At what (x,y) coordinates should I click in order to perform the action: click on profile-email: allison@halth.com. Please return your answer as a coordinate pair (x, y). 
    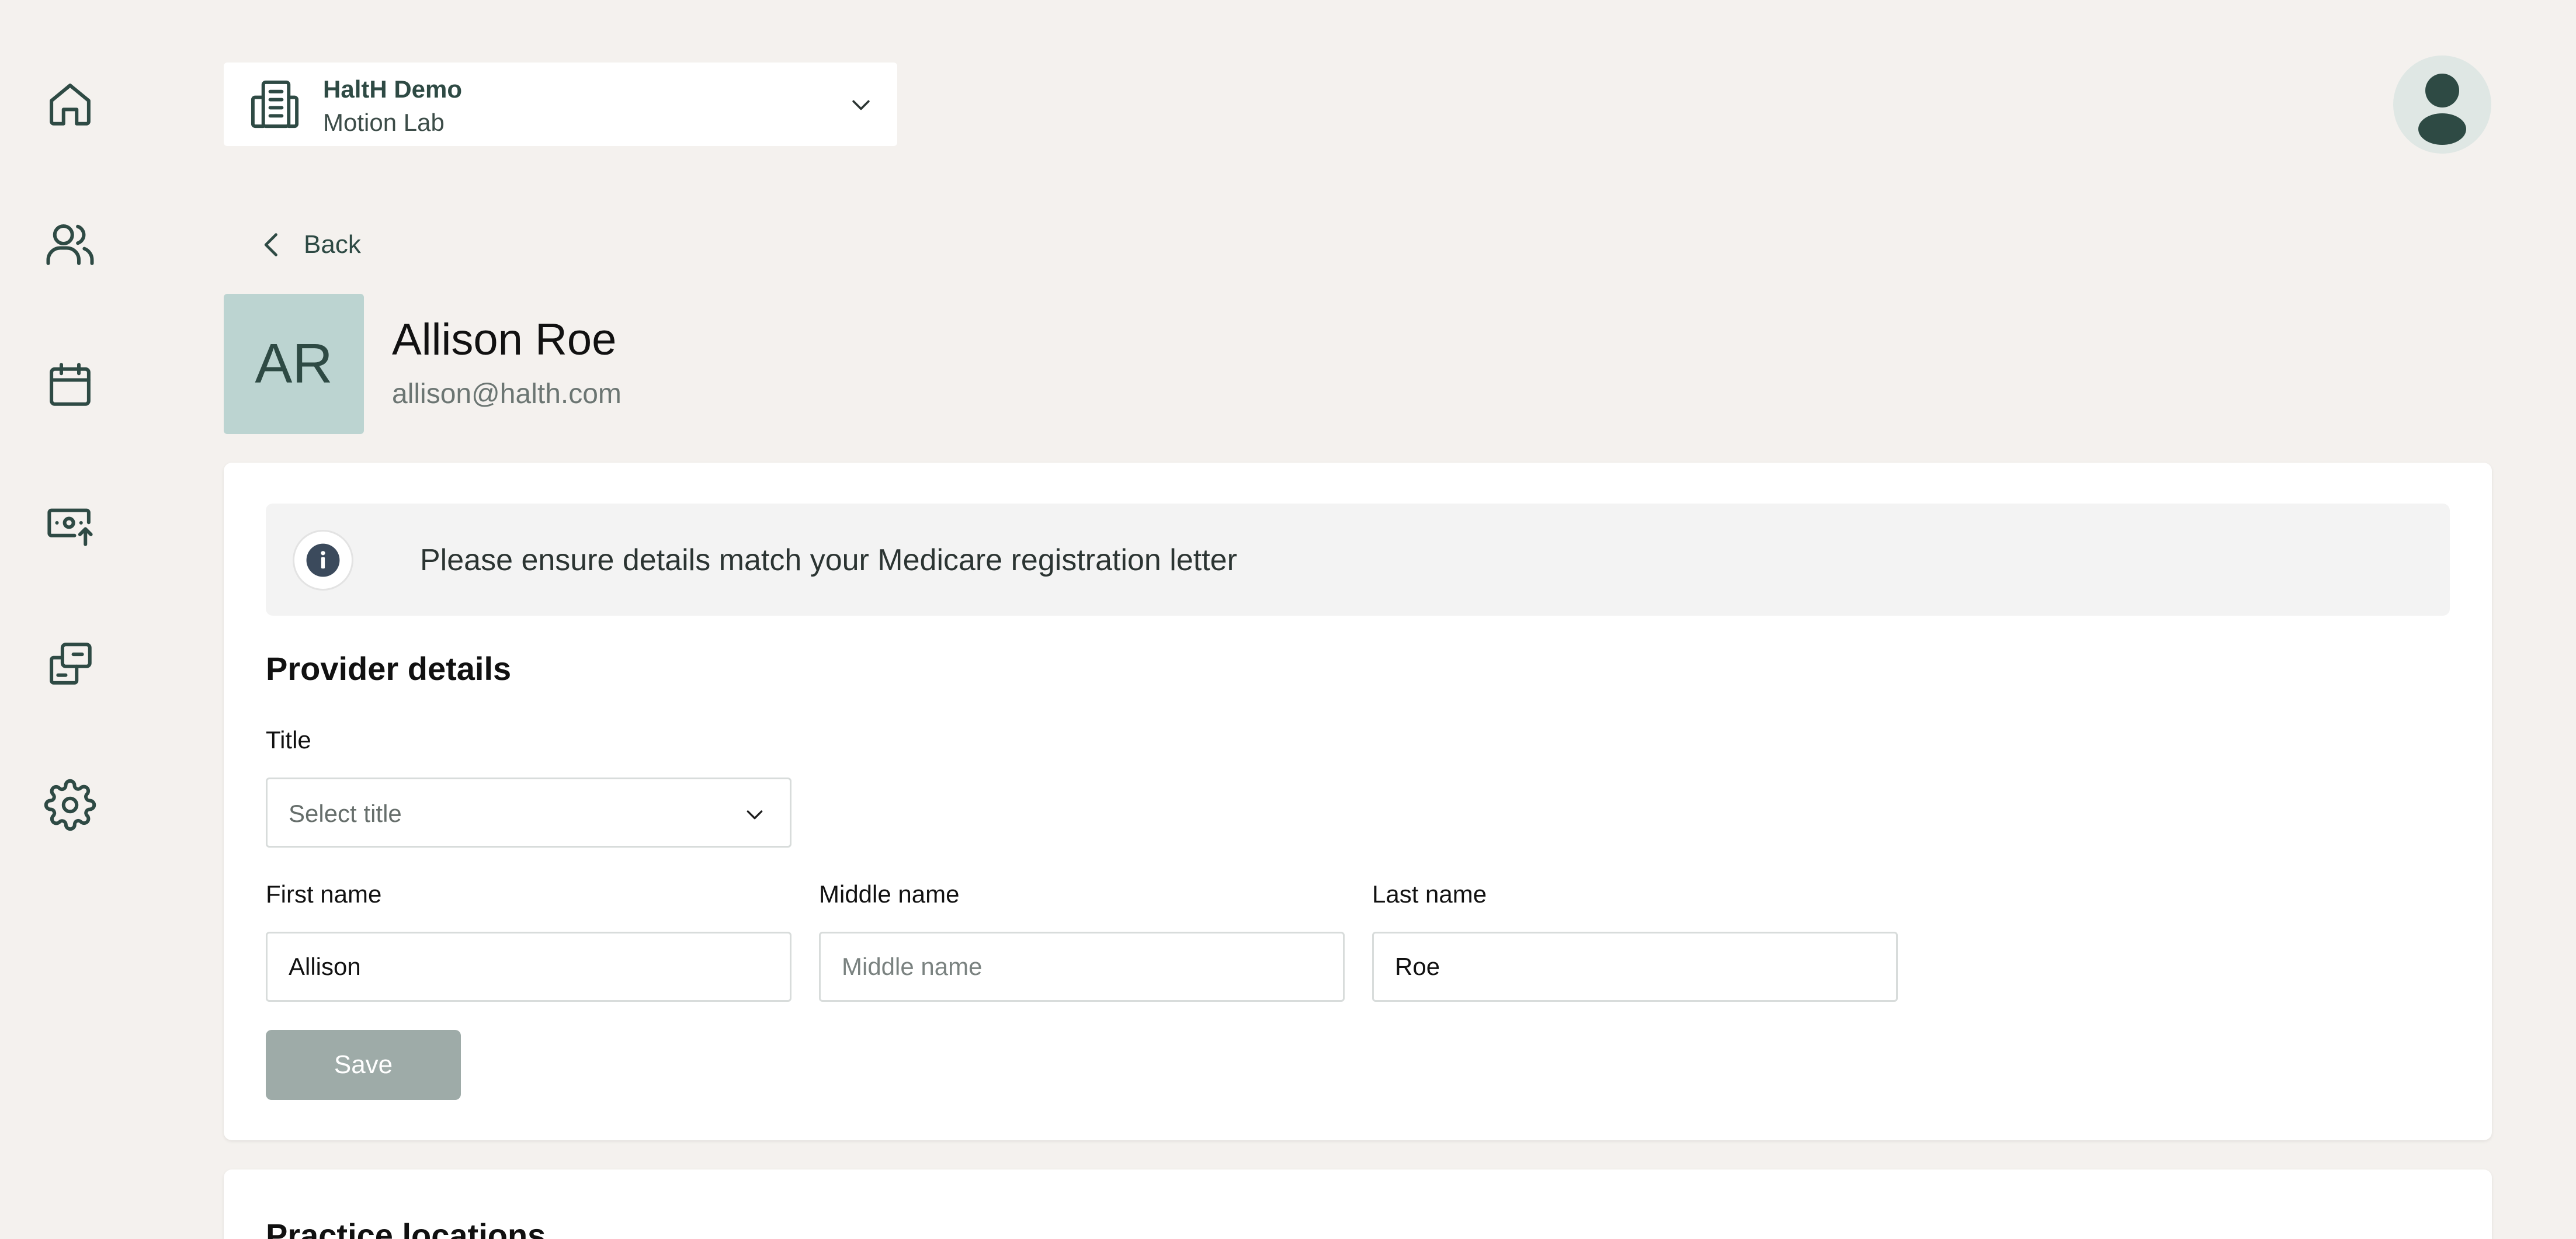
    Looking at the image, I should click on (507, 394).